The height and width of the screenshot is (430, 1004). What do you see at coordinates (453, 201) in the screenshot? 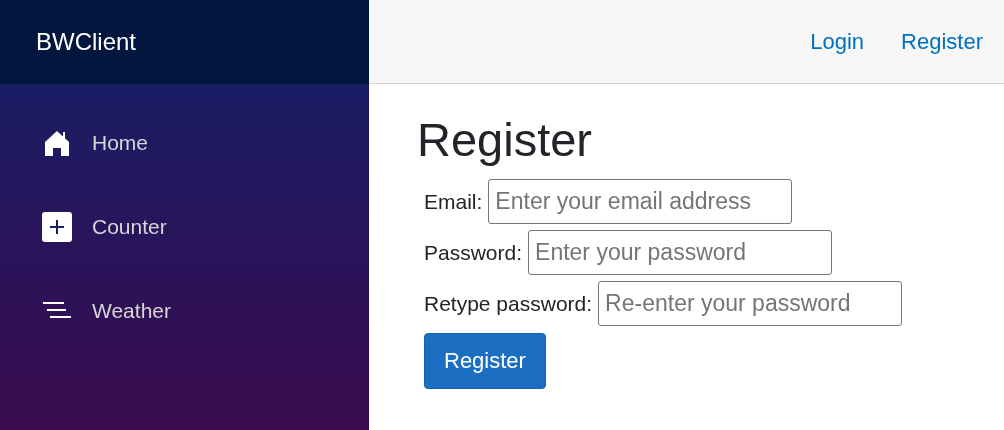
I see `field-label: Email:` at bounding box center [453, 201].